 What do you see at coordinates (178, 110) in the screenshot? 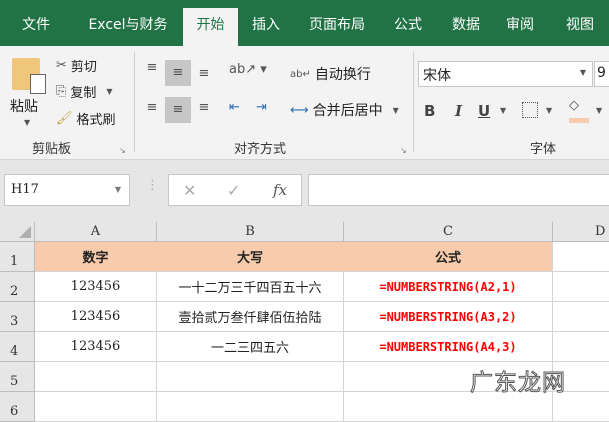
I see `align-center-icon: ≡` at bounding box center [178, 110].